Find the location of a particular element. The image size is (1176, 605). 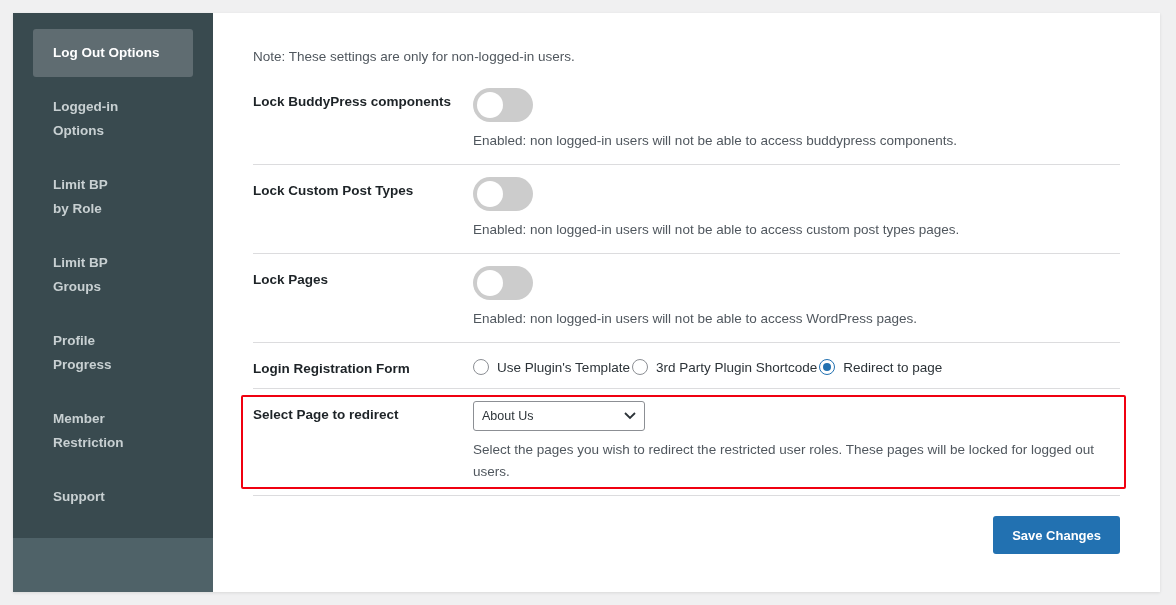

setting-description: Enabled: non logged-in users will not be able to access buddypress components. is located at coordinates (716, 141).